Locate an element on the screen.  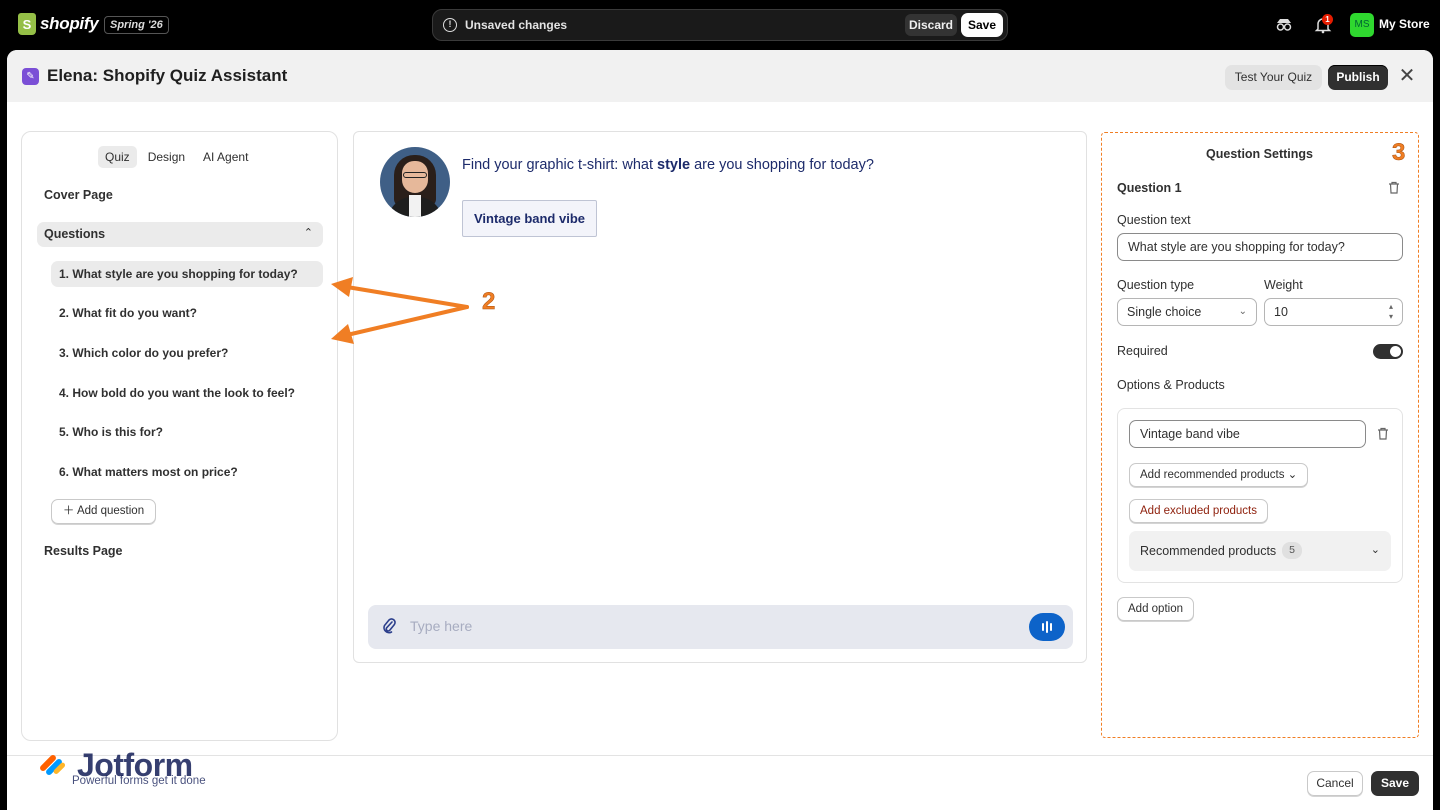
annotation-step-3: 3 is located at coordinates (1399, 153).